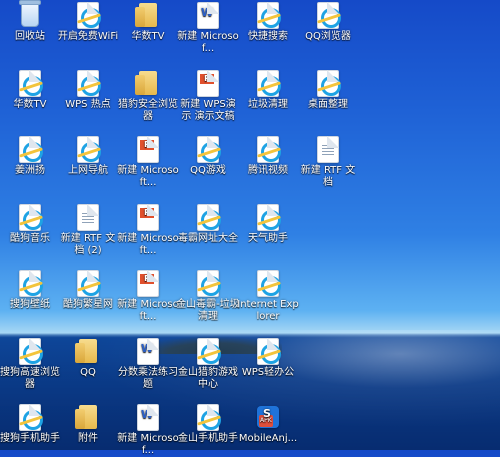 The height and width of the screenshot is (457, 500). Describe the element at coordinates (30, 238) in the screenshot. I see `desktop-icon-label: 酷狗音乐` at that location.